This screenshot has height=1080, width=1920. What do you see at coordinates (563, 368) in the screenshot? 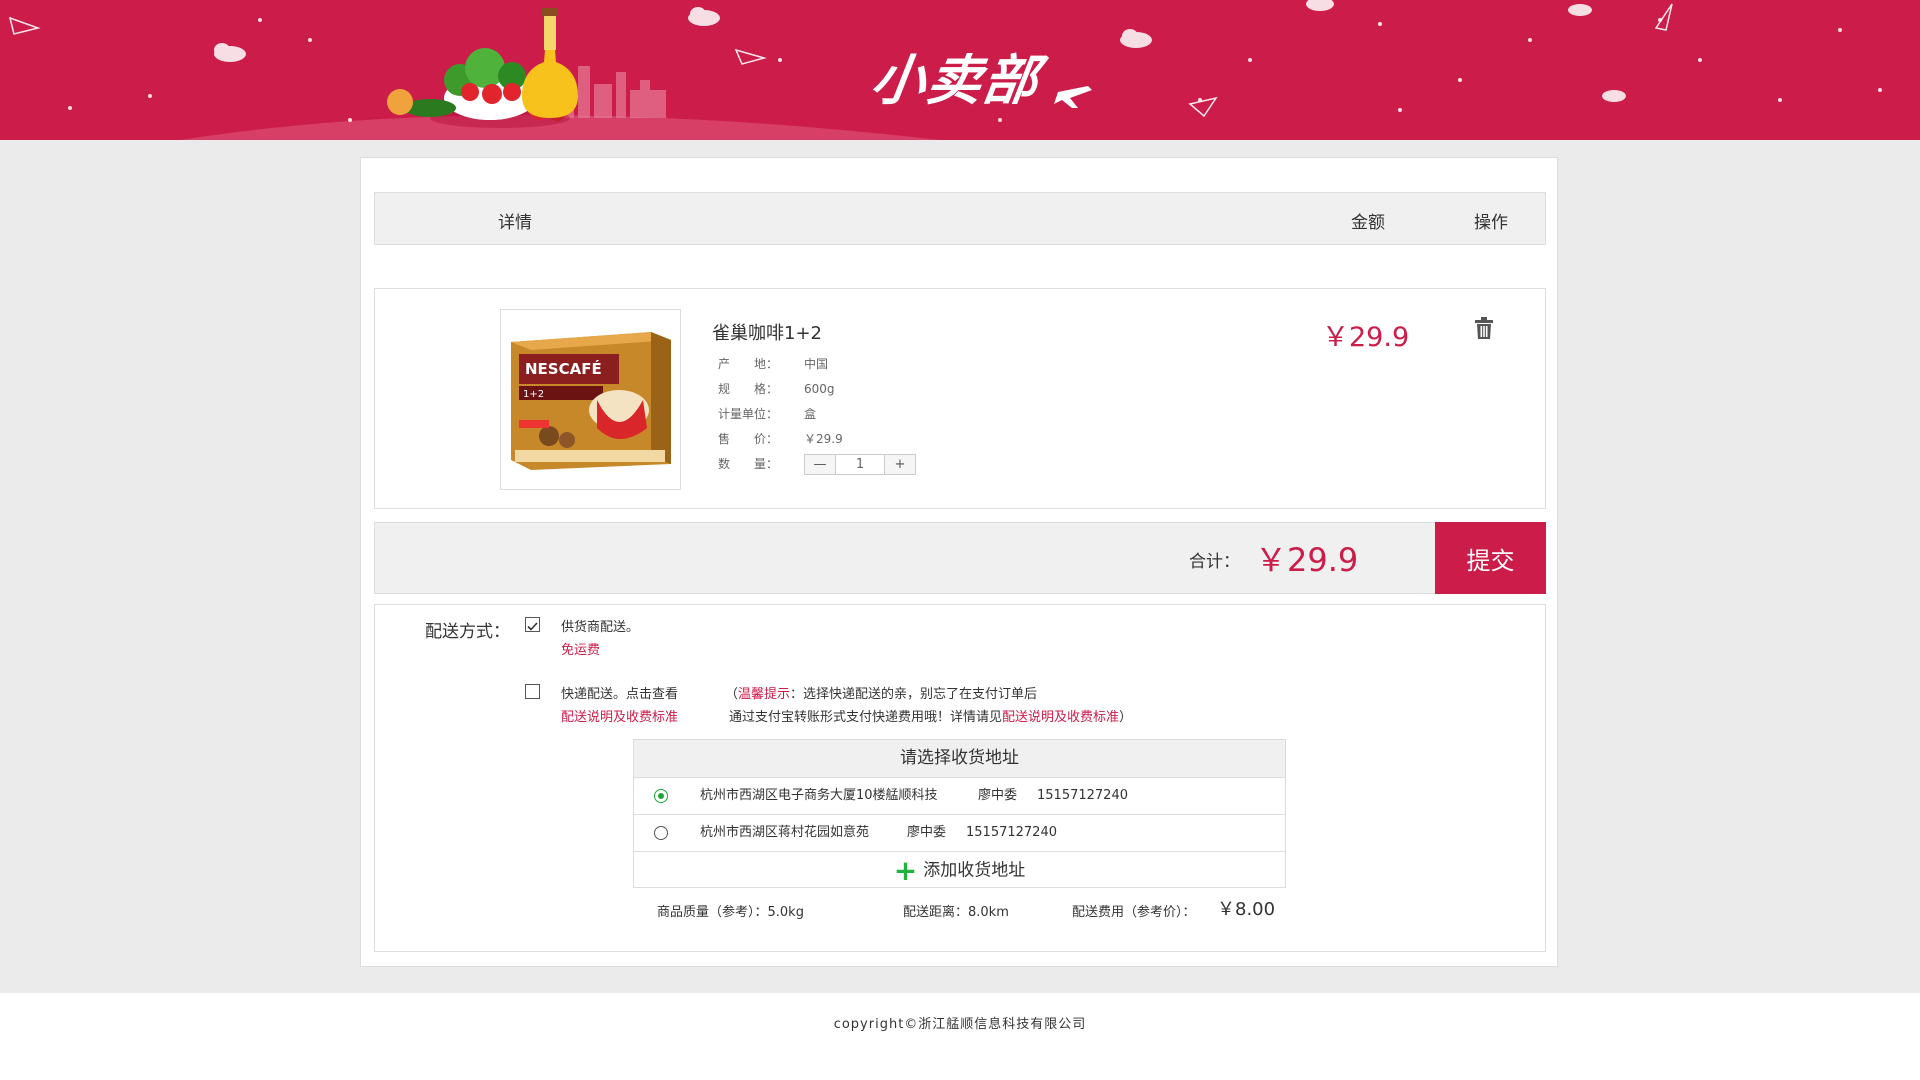
I see `svg-text: NESCAFÉ` at bounding box center [563, 368].